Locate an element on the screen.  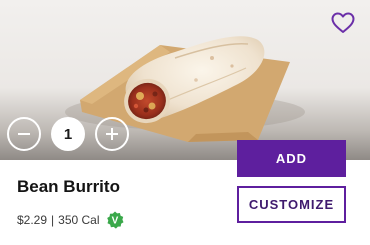
product-price: $2.29 is located at coordinates (32, 220).